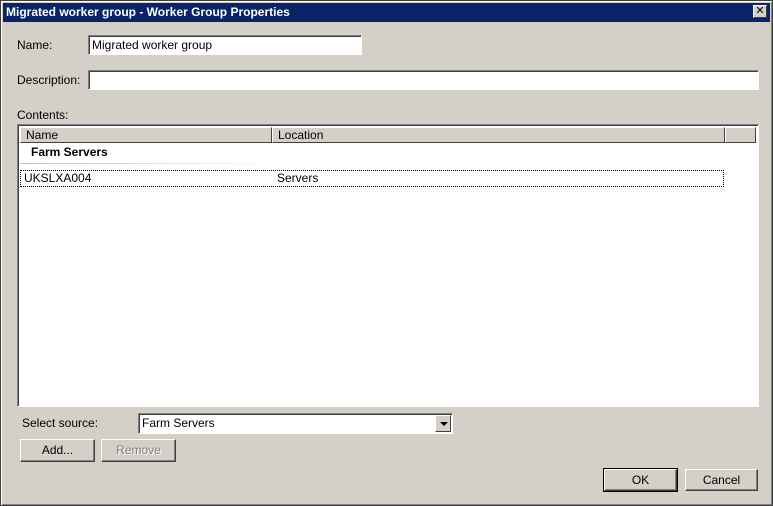 The image size is (773, 506). Describe the element at coordinates (740, 135) in the screenshot. I see `column-header-filler` at that location.